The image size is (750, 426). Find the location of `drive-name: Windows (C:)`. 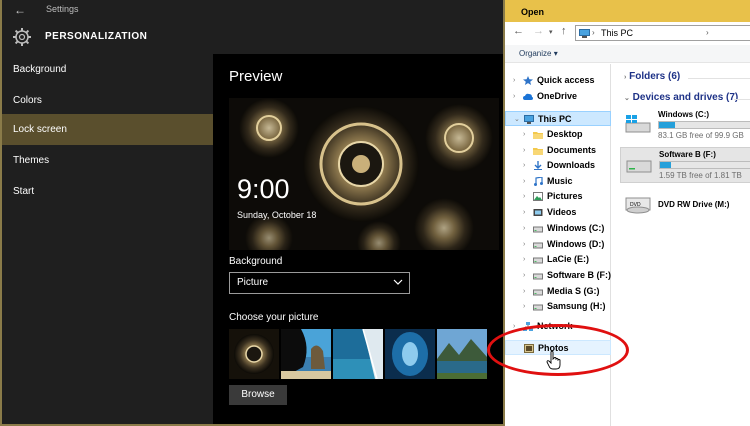

drive-name: Windows (C:) is located at coordinates (684, 114).